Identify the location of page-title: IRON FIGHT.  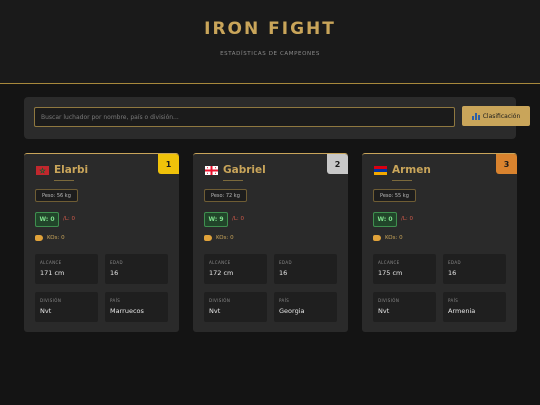
(270, 29).